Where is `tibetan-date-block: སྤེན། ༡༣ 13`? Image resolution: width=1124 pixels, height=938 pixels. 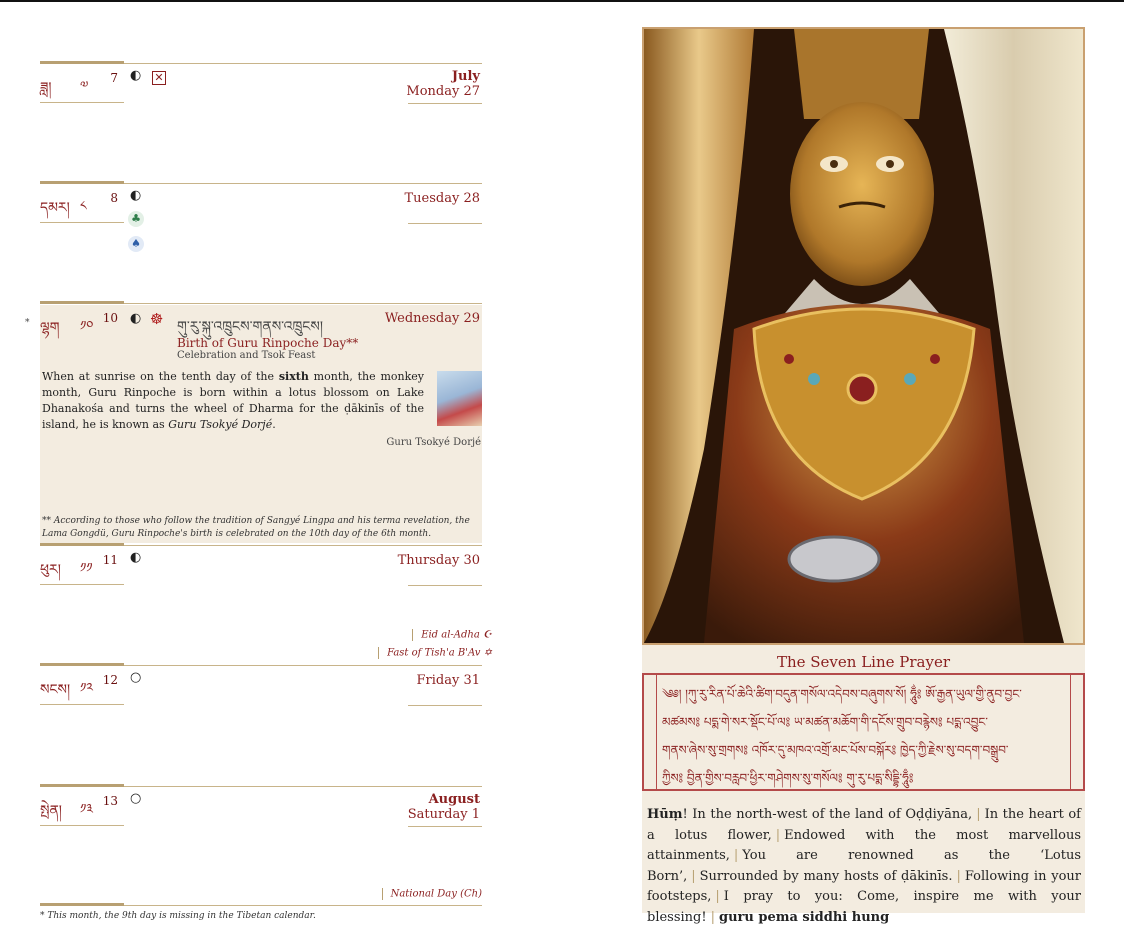
tibetan-date-block: སྤེན། ༡༣ 13 is located at coordinates (82, 806).